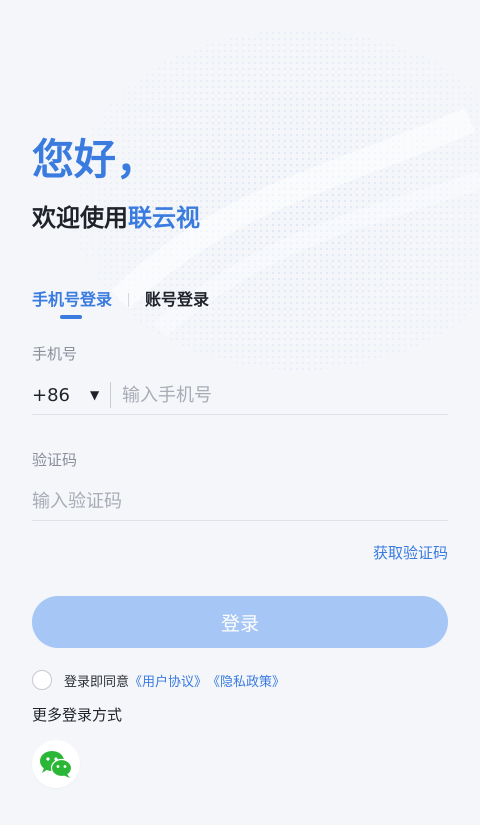  Describe the element at coordinates (72, 303) in the screenshot. I see `tab-phone-login: 手机号登录` at that location.